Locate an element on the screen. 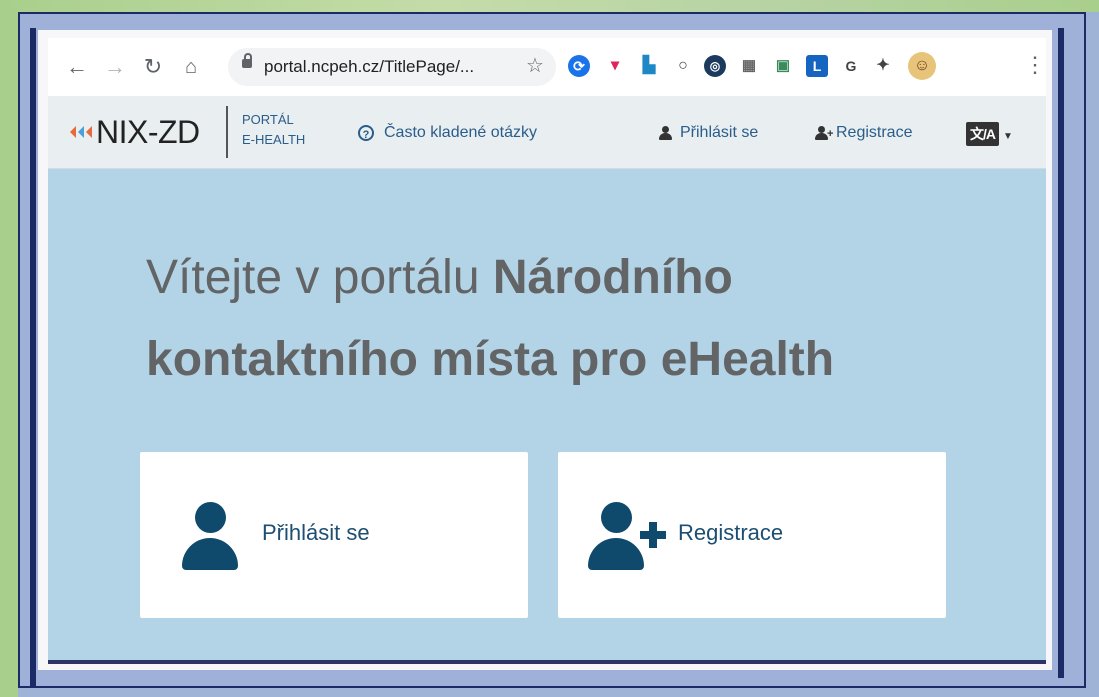 The image size is (1099, 697). portal-label: PORTÁL E-HEALTH is located at coordinates (273, 130).